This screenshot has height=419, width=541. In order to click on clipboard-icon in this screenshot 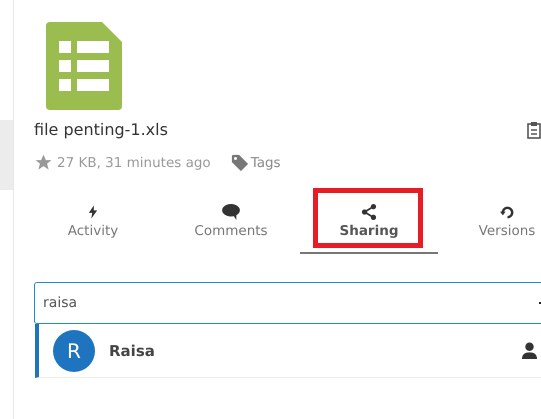, I will do `click(534, 129)`.